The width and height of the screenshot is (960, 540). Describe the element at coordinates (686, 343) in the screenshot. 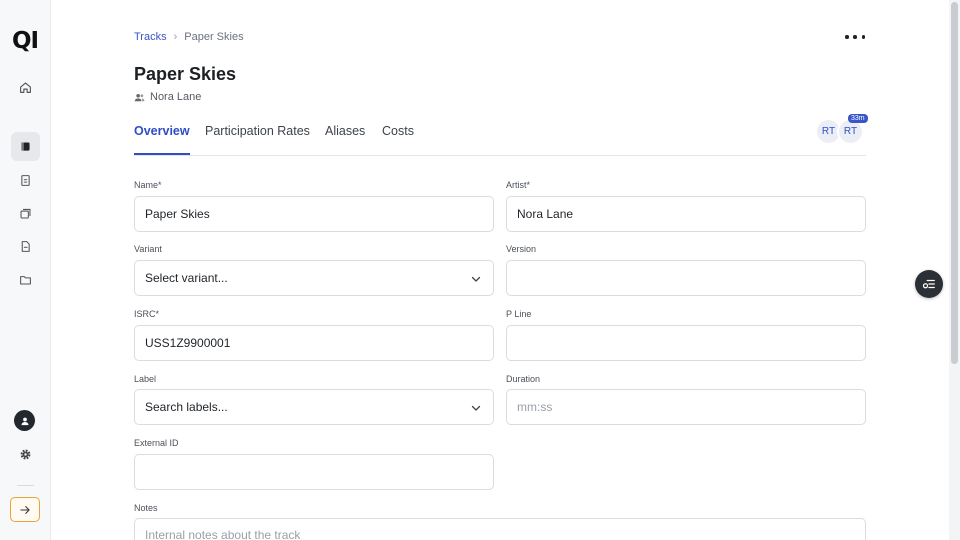

I see `pline-field` at that location.